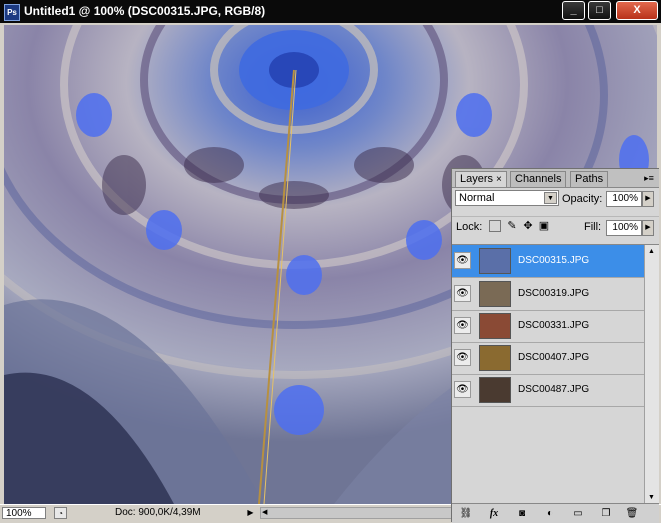 The image size is (661, 523). What do you see at coordinates (648, 199) in the screenshot?
I see `opacity-arrow-icon: ▶` at bounding box center [648, 199].